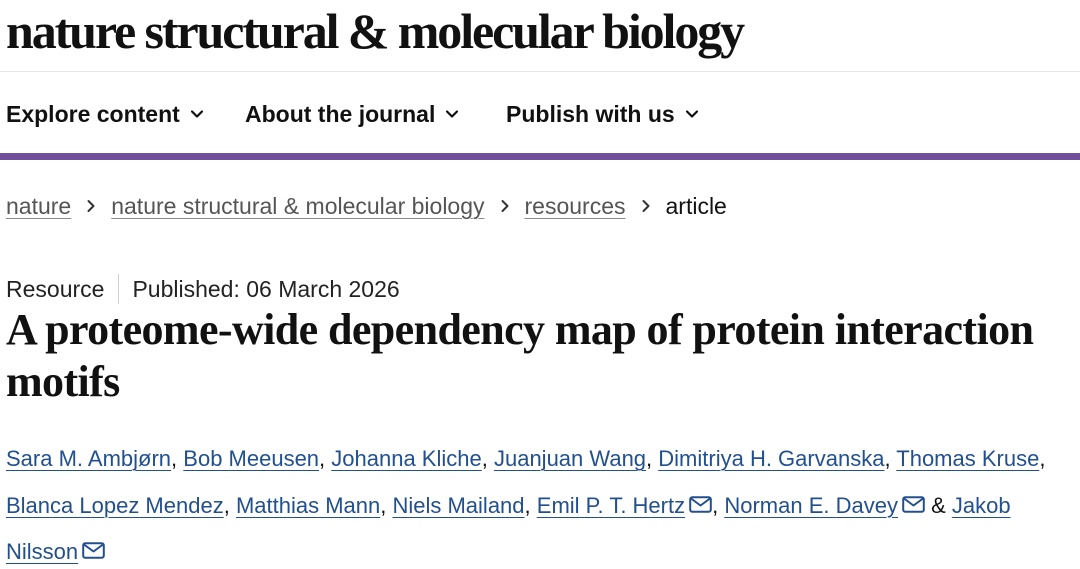 This screenshot has width=1080, height=569. What do you see at coordinates (575, 206) in the screenshot?
I see `breadcrumb-link-resources: resources` at bounding box center [575, 206].